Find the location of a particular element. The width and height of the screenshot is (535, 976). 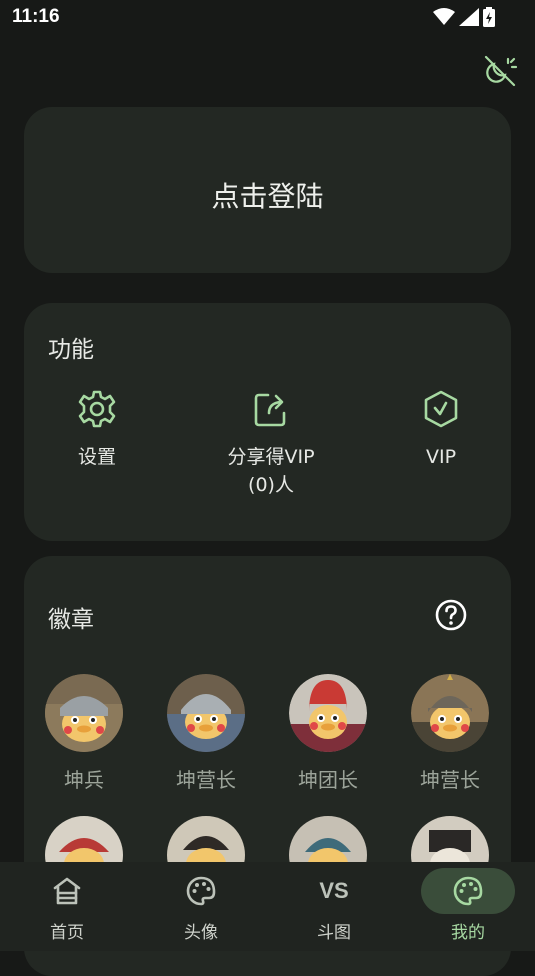

status-icons is located at coordinates (464, 17).